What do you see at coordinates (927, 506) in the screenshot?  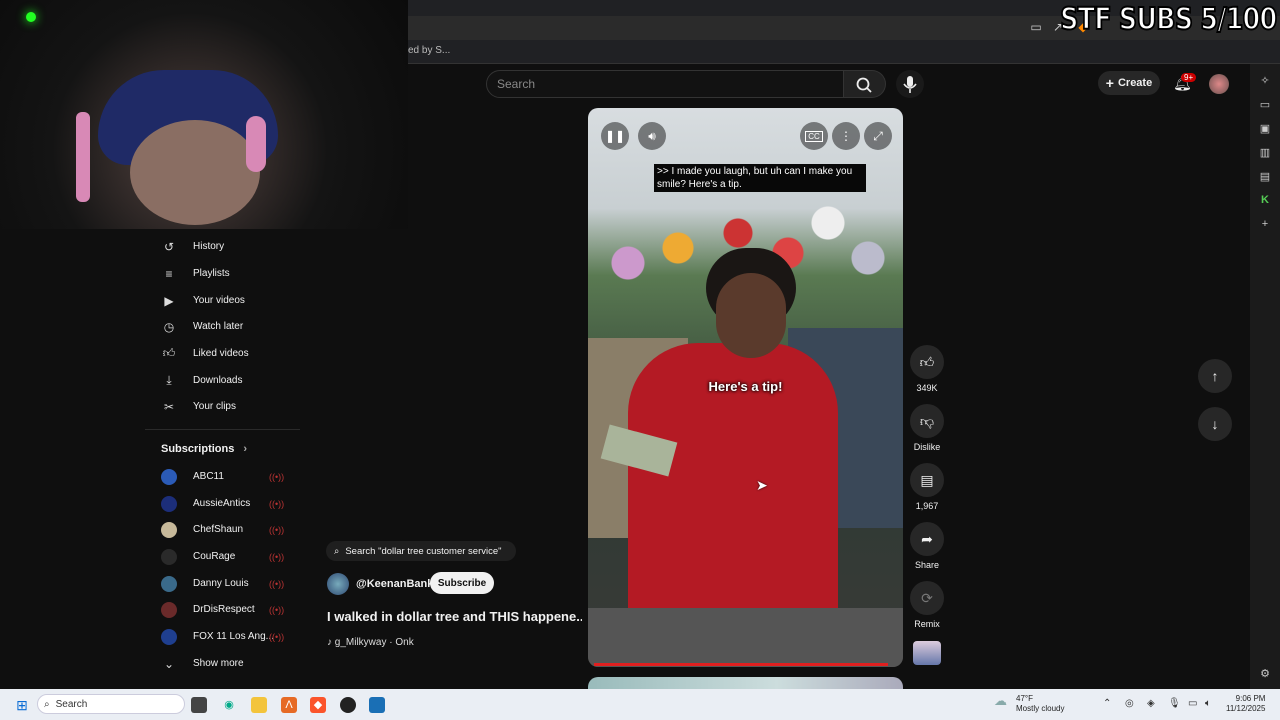 I see `comment-count: 1,967` at bounding box center [927, 506].